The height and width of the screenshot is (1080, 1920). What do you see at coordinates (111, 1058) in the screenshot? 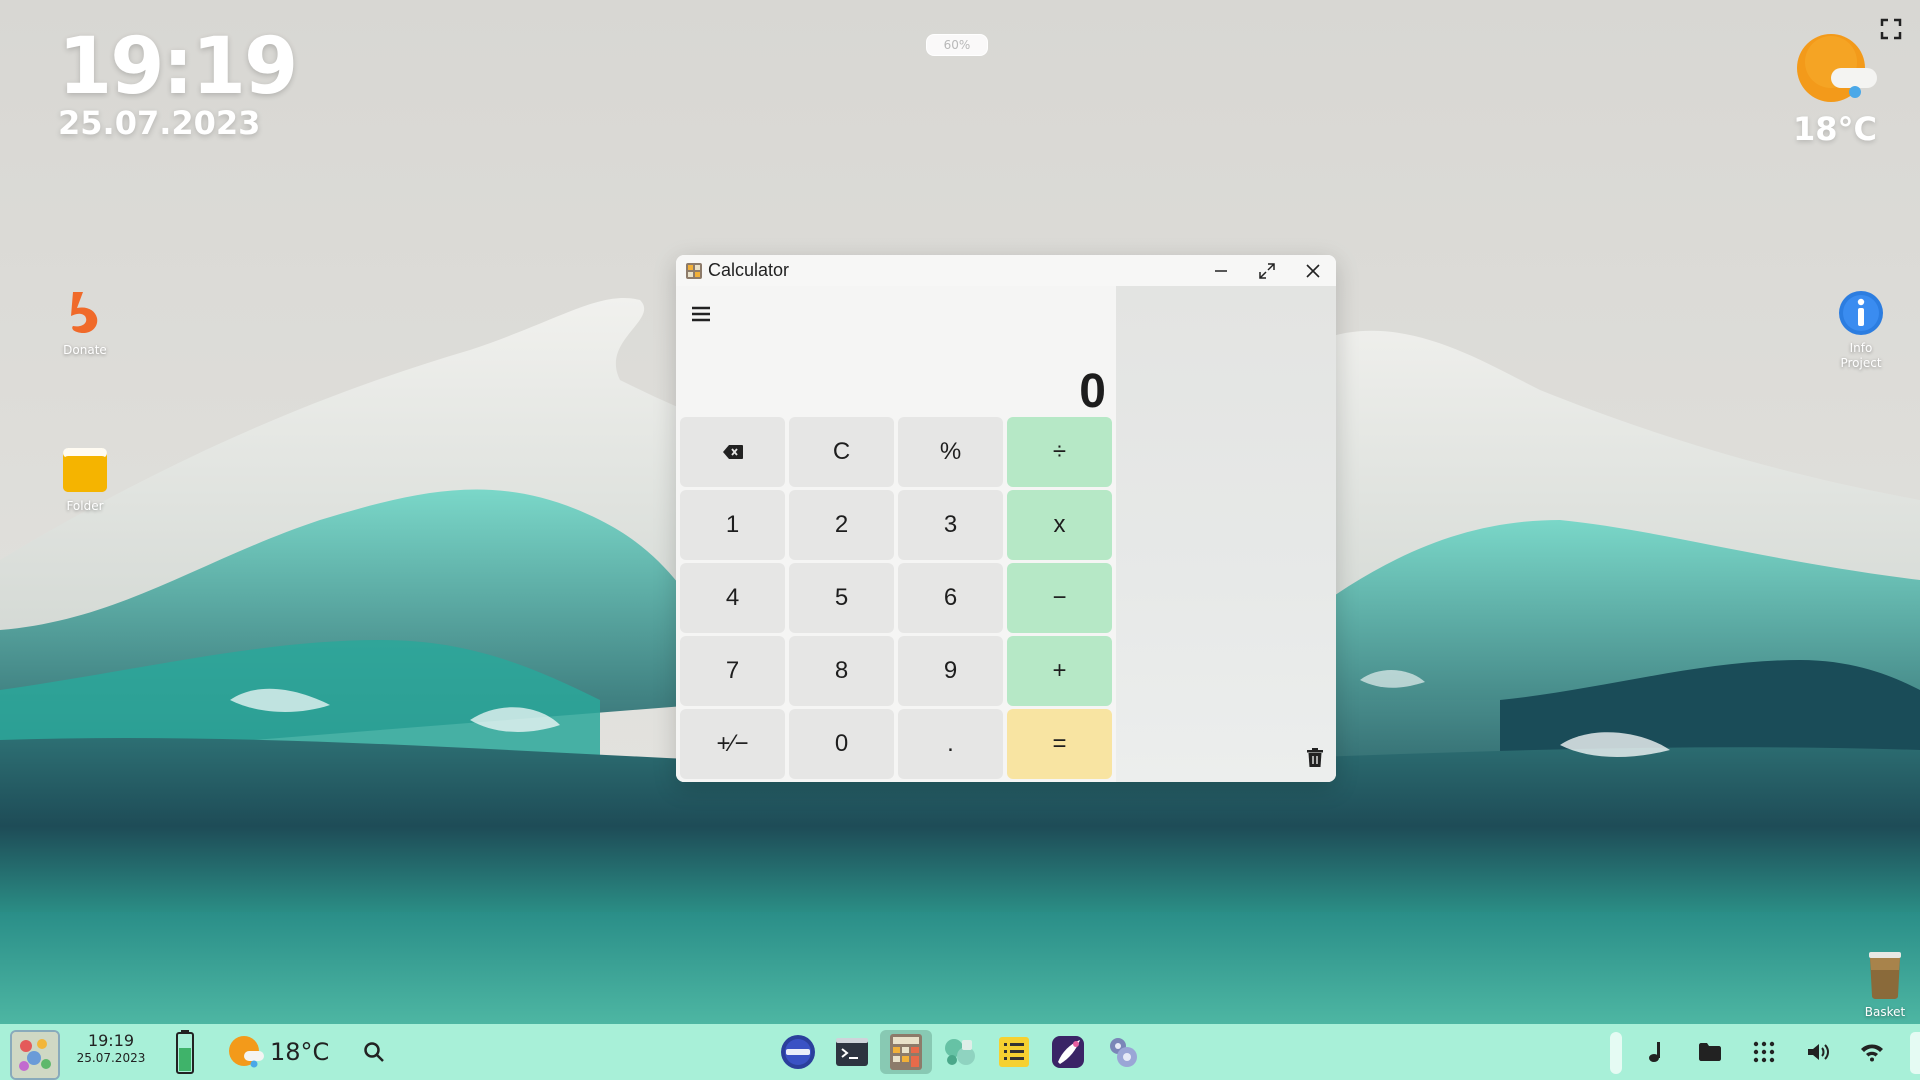
I see `taskbar-clock-date: 25.07.2023` at bounding box center [111, 1058].